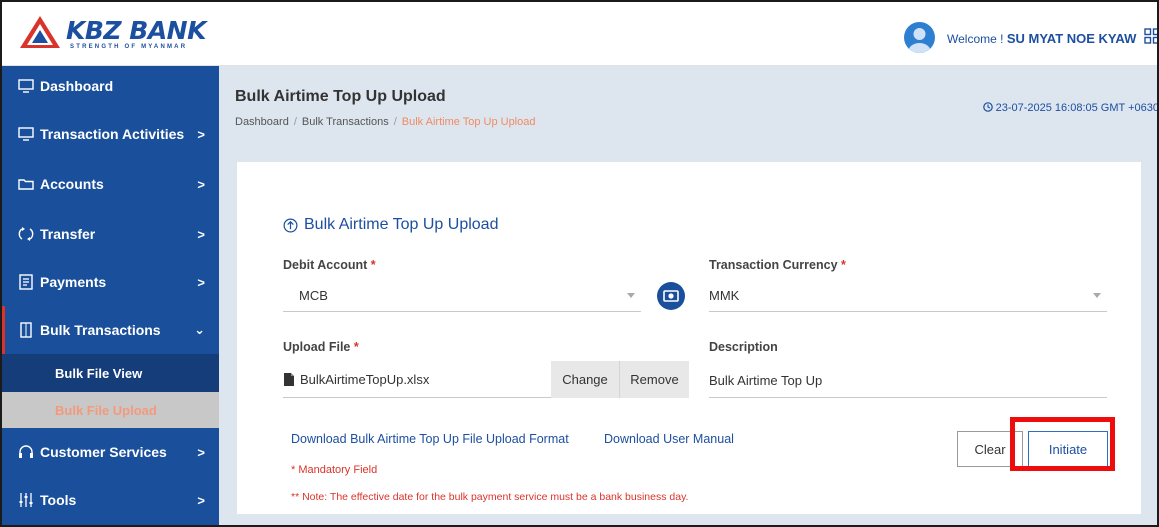 This screenshot has height=527, width=1159. I want to click on welcome-text: Welcome ! SU MYAT NOE KYAW, so click(1041, 38).